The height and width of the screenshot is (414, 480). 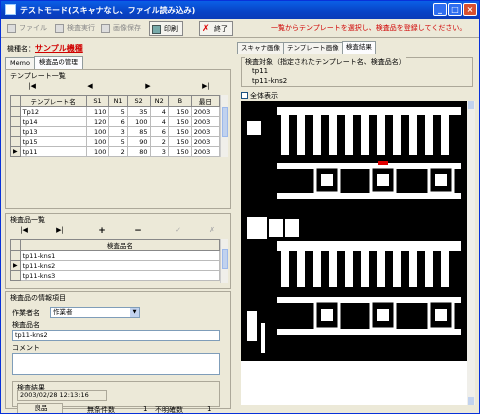 What do you see at coordinates (216, 28) in the screenshot?
I see `exit-button: ✗ 終了` at bounding box center [216, 28].